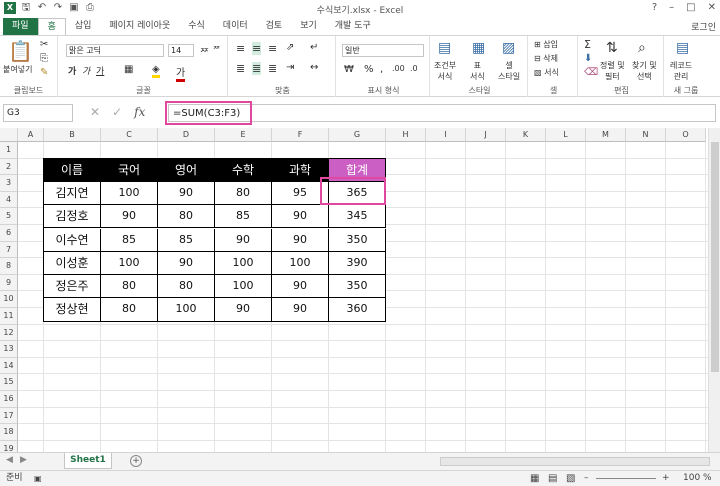 Image resolution: width=720 pixels, height=486 pixels. Describe the element at coordinates (681, 71) in the screenshot. I see `record-manage-button: 레코드 관리` at that location.